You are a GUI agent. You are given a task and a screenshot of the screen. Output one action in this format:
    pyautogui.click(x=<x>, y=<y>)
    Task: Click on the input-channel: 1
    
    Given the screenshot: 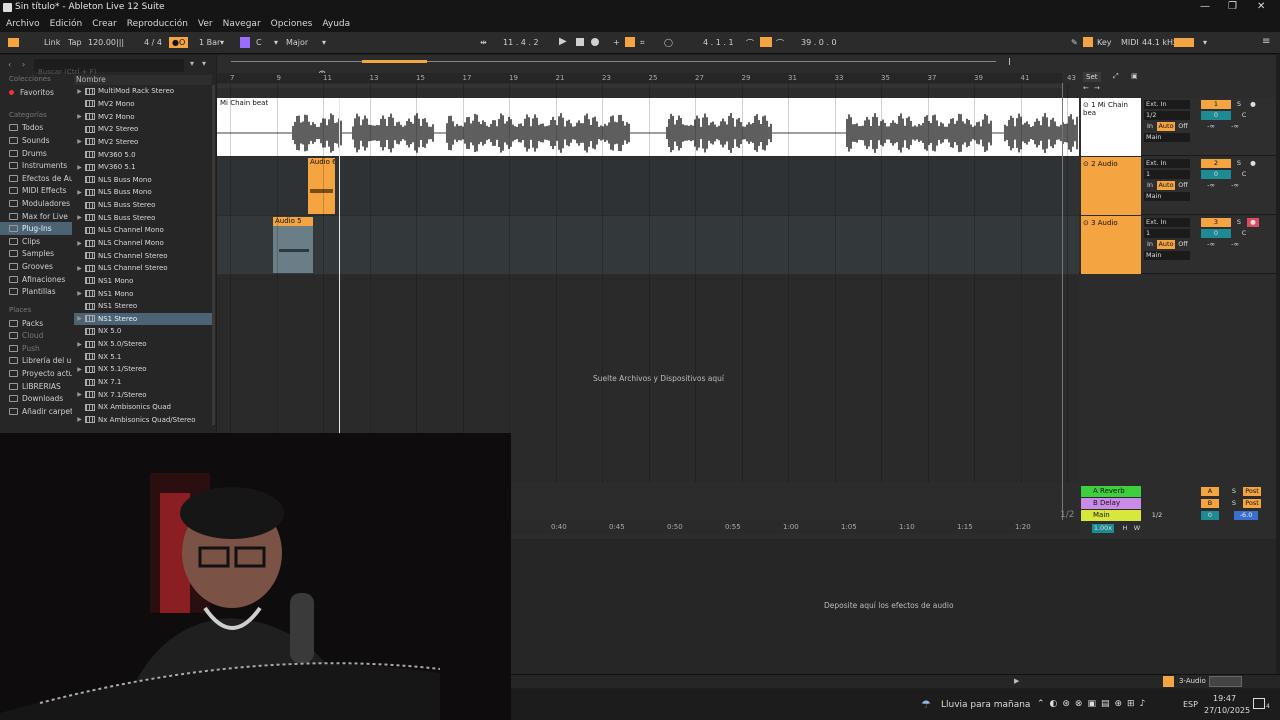 What is the action you would take?
    pyautogui.click(x=1167, y=174)
    